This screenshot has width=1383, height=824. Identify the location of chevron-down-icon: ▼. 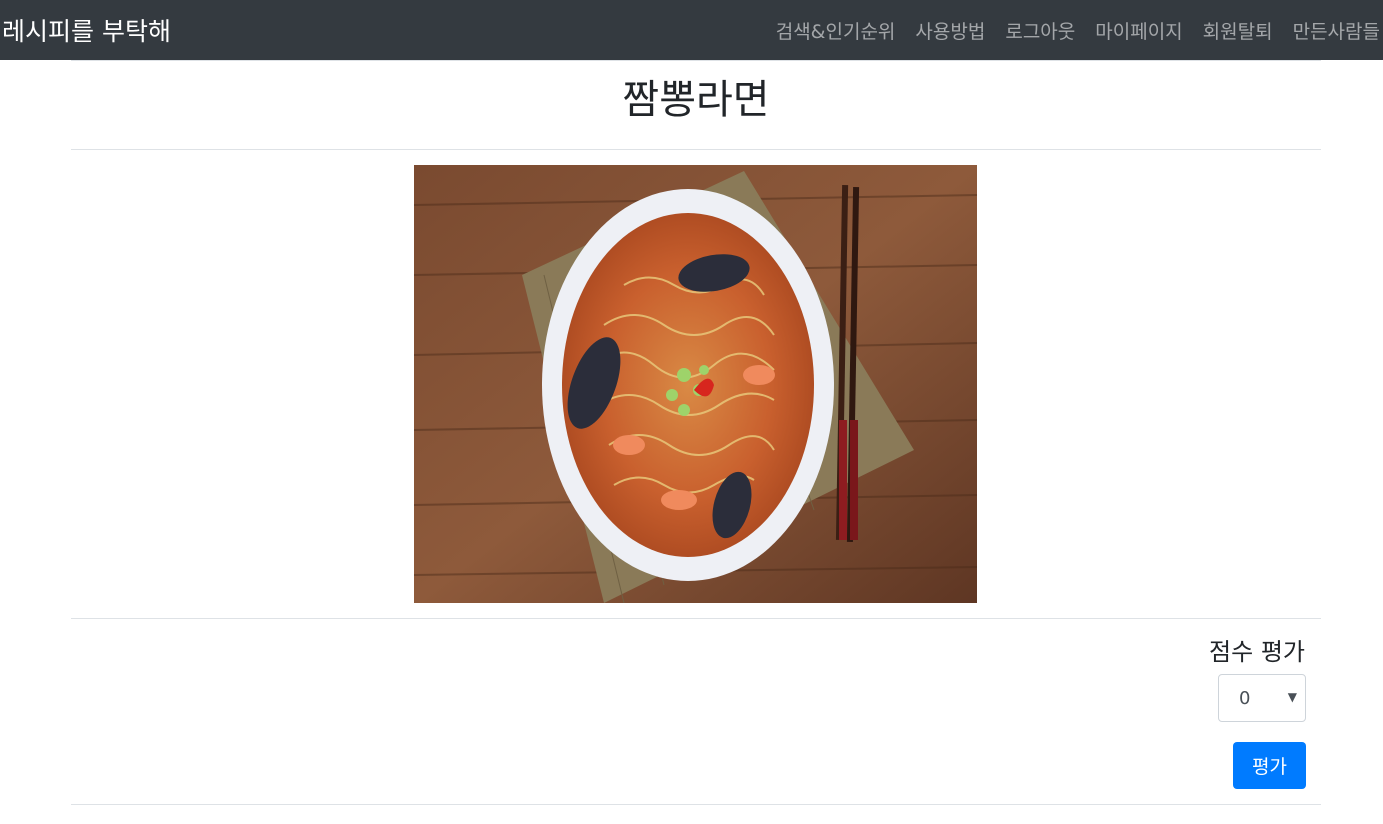
(1292, 697).